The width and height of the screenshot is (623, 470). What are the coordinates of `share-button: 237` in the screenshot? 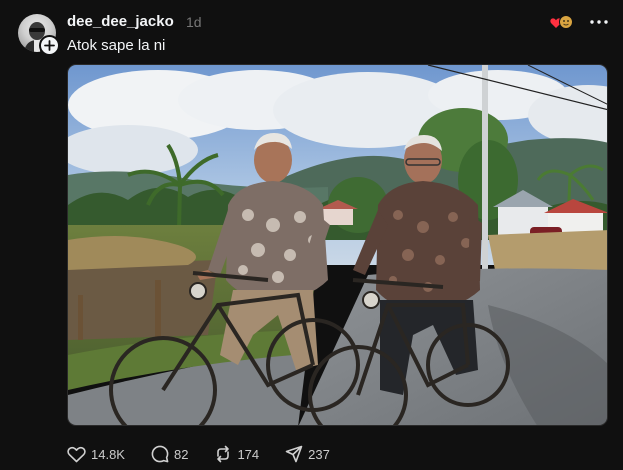 It's located at (307, 454).